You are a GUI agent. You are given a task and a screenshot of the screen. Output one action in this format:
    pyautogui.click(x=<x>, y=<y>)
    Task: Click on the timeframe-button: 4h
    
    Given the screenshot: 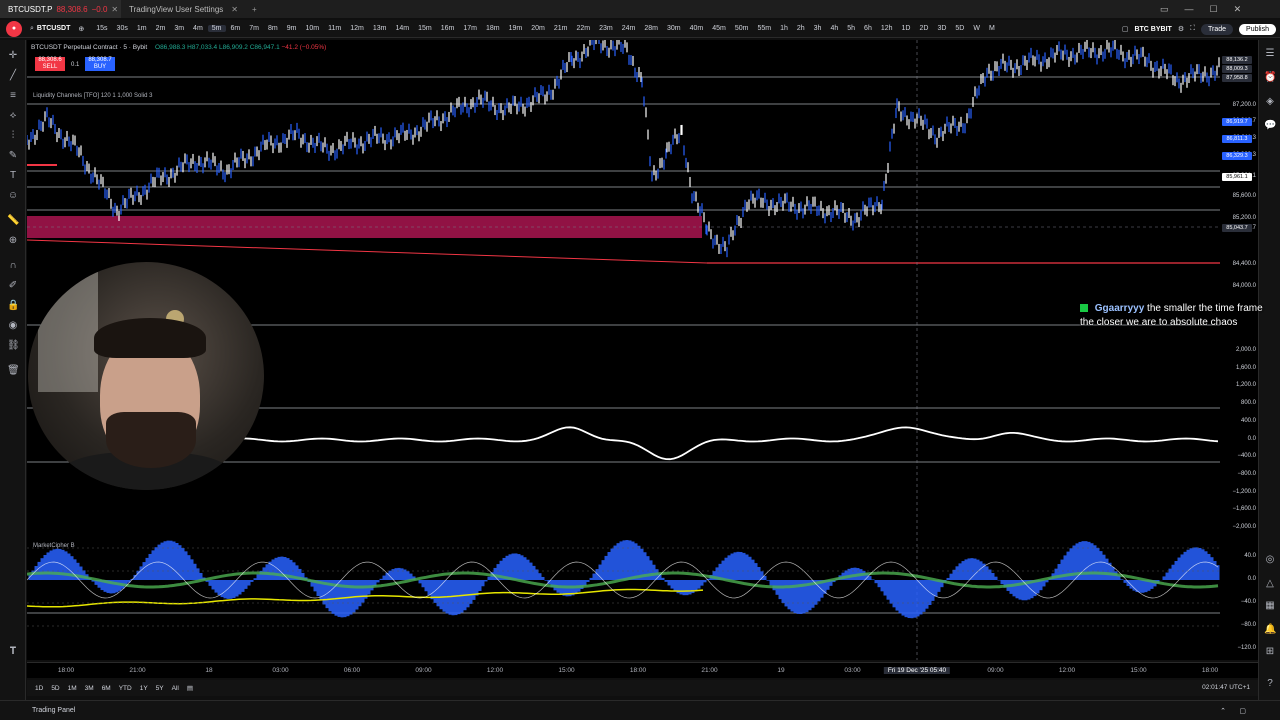 What is the action you would take?
    pyautogui.click(x=834, y=28)
    